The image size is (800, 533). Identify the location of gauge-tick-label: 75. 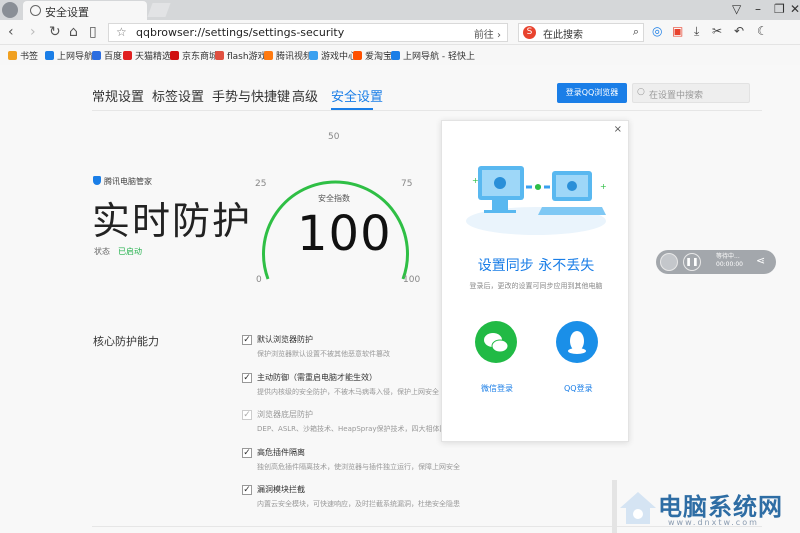
(407, 184).